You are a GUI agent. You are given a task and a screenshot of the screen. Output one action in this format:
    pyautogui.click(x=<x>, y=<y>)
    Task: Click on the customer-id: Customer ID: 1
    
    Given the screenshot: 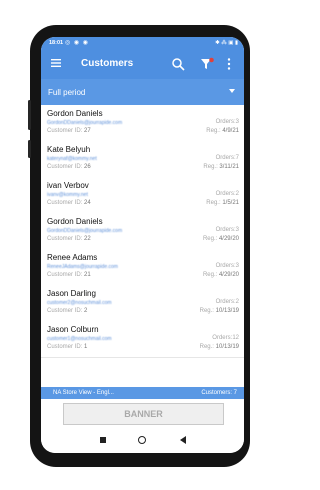 What is the action you would take?
    pyautogui.click(x=67, y=347)
    